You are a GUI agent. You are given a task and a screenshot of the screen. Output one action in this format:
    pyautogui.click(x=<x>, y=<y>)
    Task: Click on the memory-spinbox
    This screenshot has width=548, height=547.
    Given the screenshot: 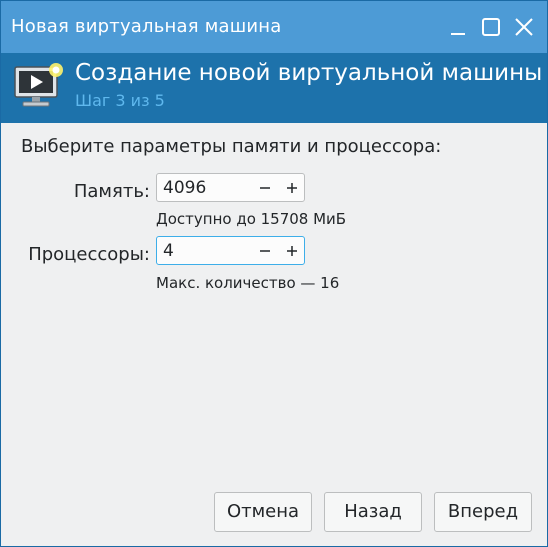 What is the action you would take?
    pyautogui.click(x=230, y=187)
    